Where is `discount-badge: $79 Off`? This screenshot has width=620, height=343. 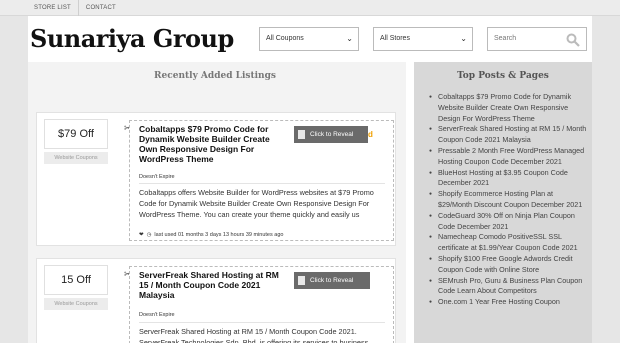 discount-badge: $79 Off is located at coordinates (76, 134).